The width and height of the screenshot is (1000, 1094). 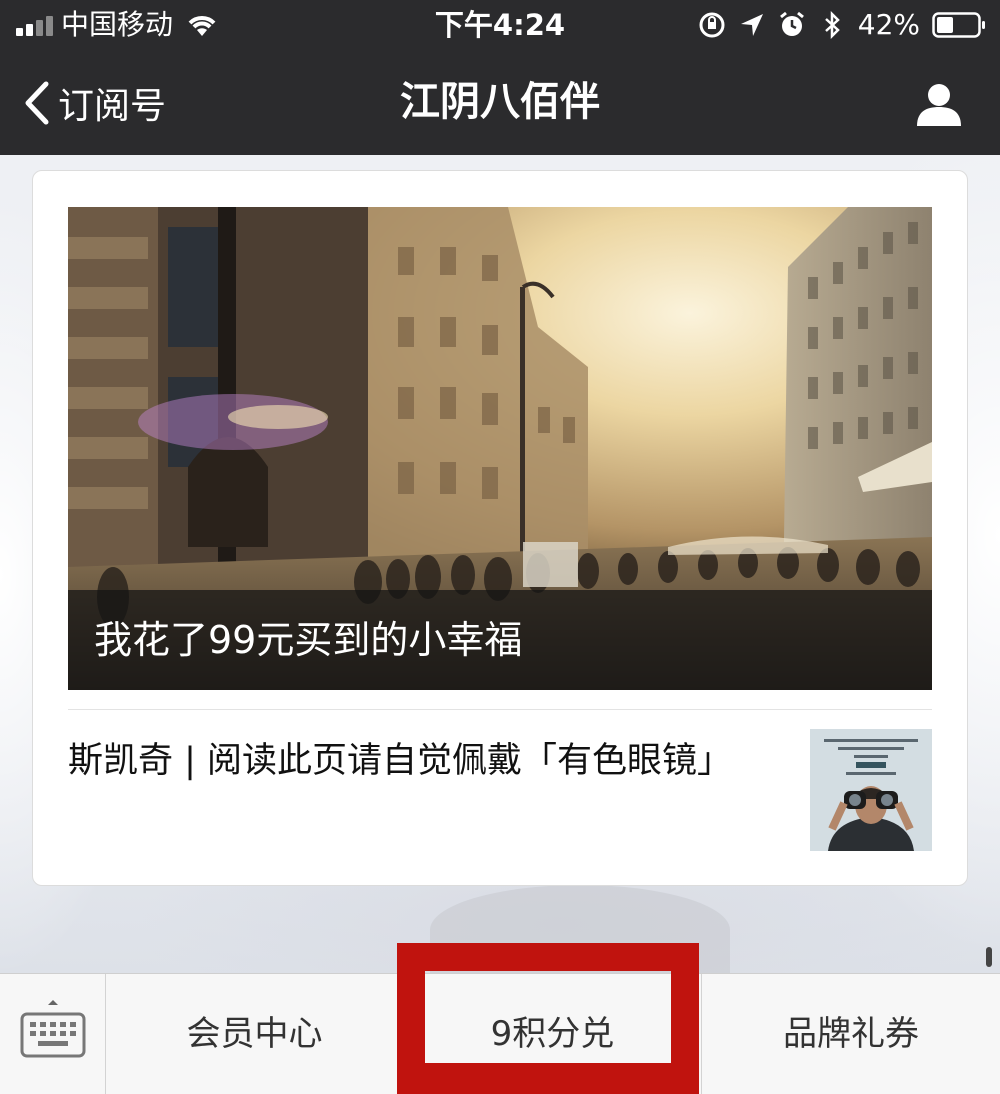 What do you see at coordinates (939, 105) in the screenshot?
I see `person-icon` at bounding box center [939, 105].